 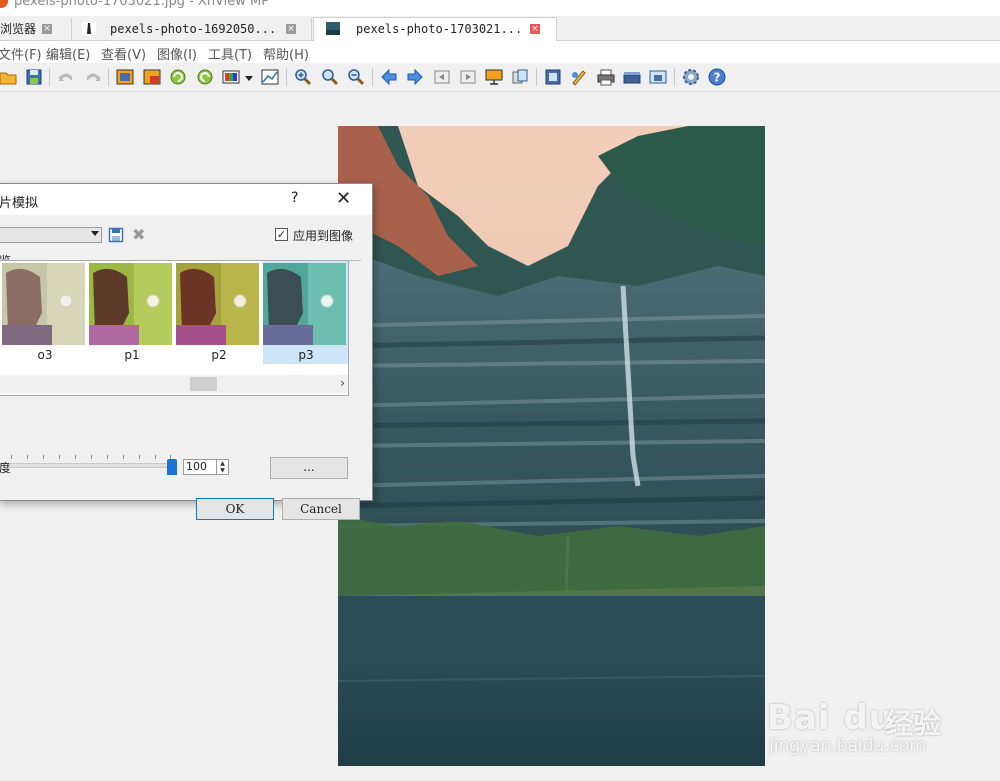 I want to click on previous-image-icon, so click(x=389, y=77).